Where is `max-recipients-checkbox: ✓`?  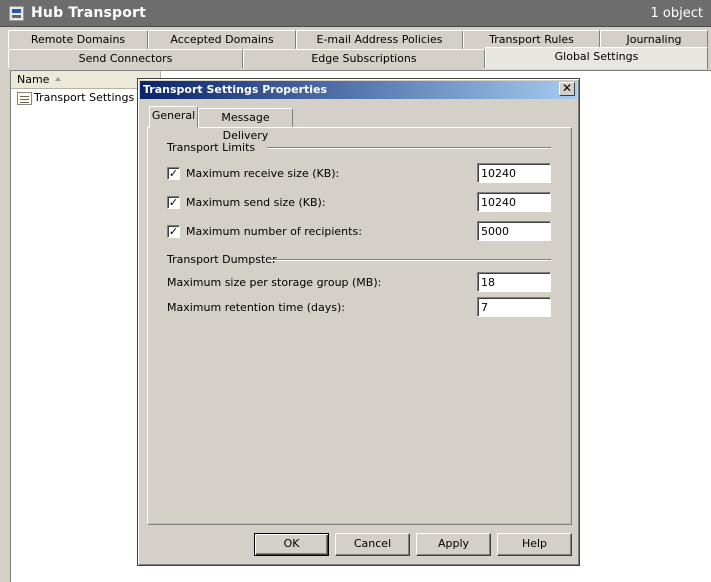
max-recipients-checkbox: ✓ is located at coordinates (173, 231).